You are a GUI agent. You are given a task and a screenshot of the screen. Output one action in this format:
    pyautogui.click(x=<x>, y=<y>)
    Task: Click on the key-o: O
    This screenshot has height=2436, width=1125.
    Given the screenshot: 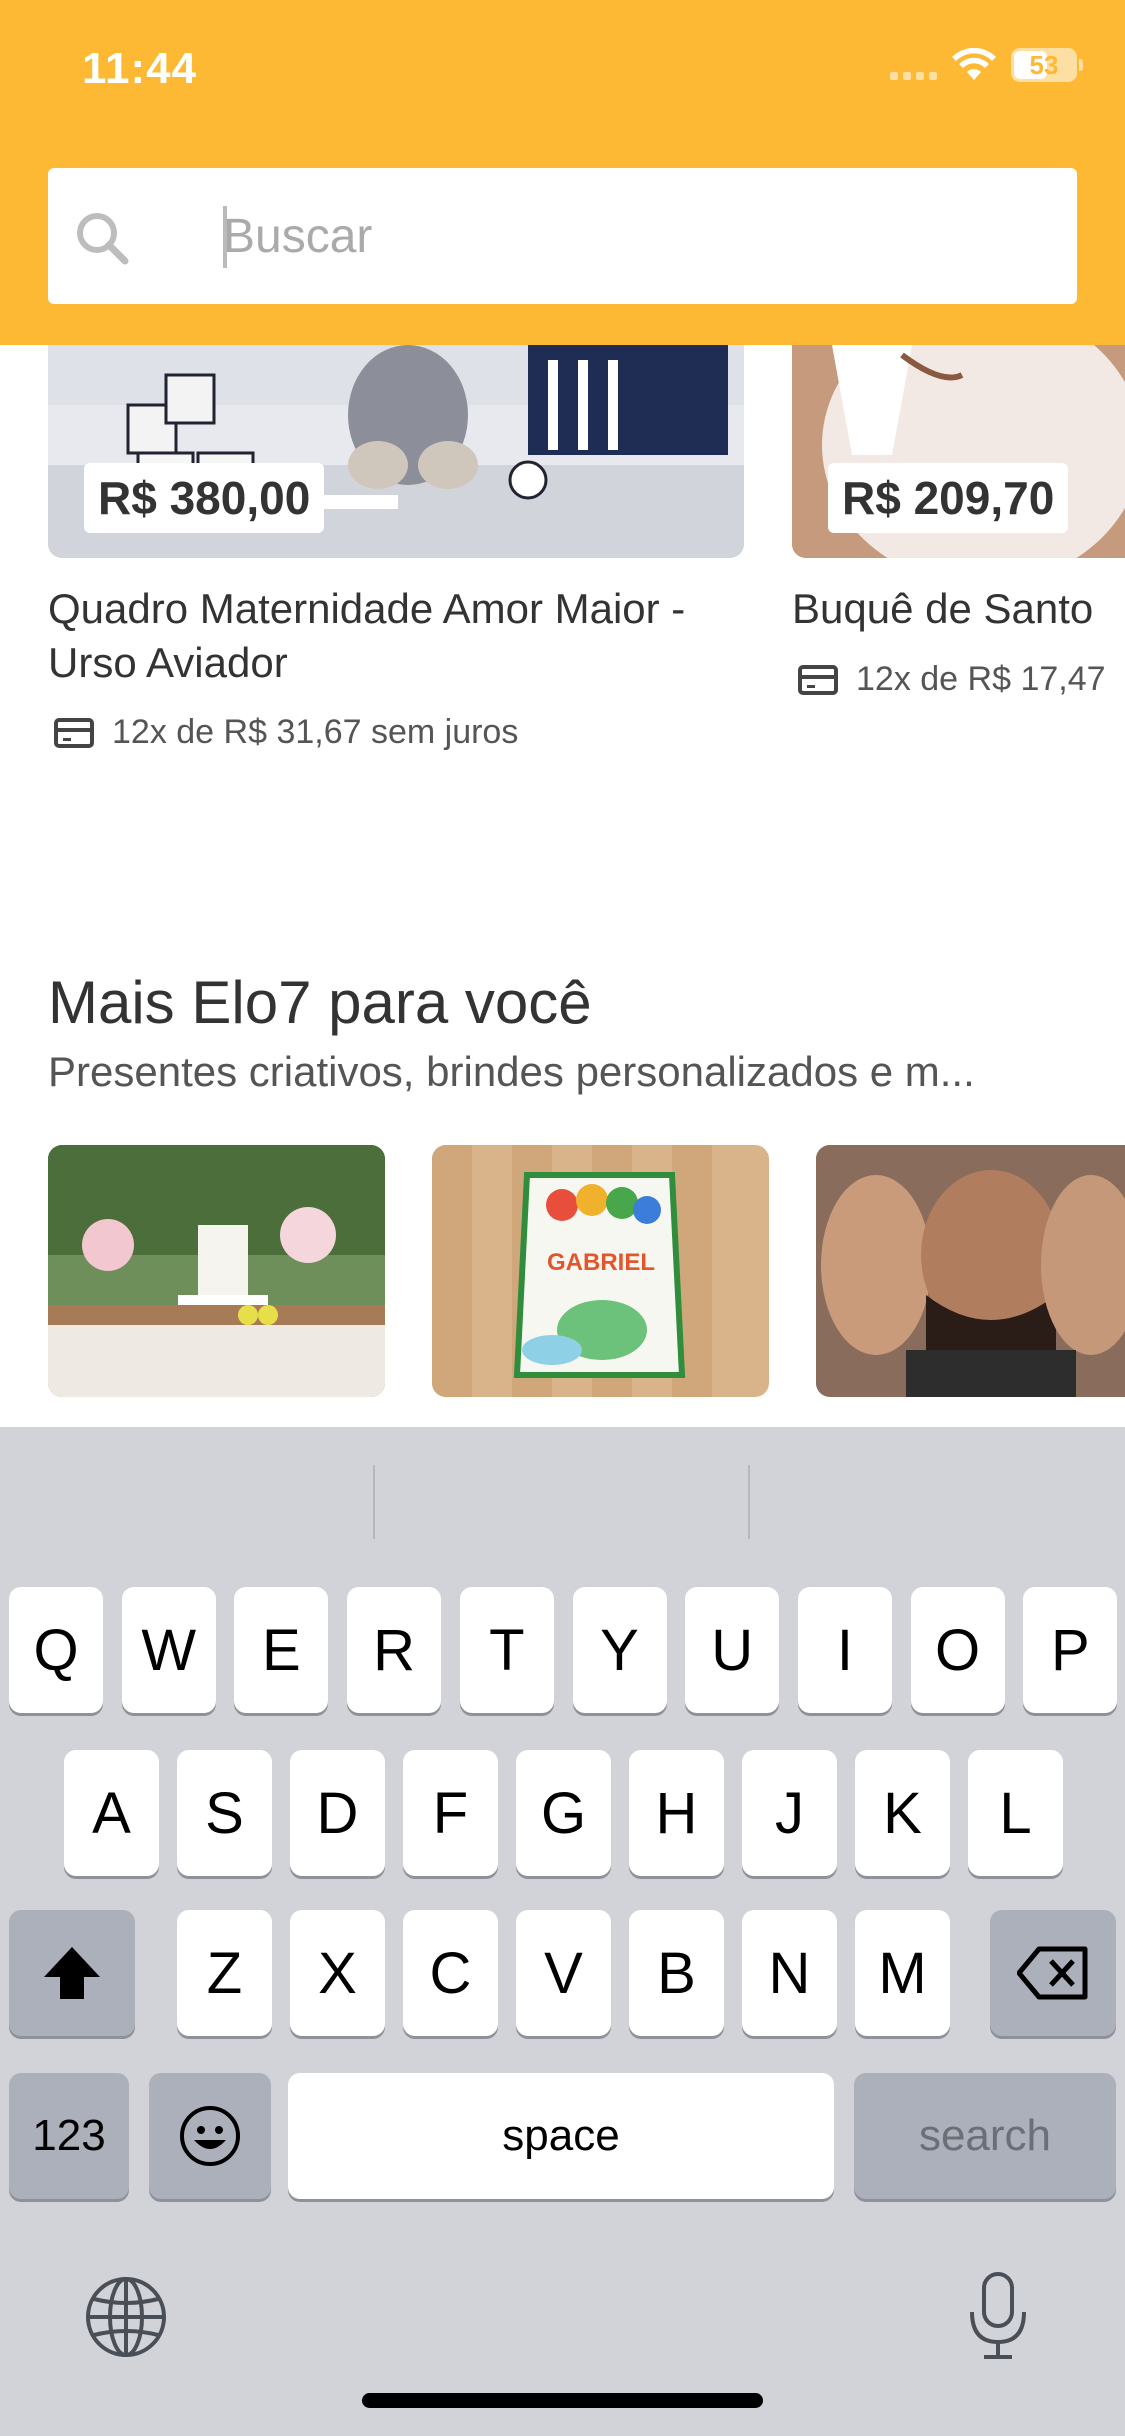 What is the action you would take?
    pyautogui.click(x=957, y=1650)
    